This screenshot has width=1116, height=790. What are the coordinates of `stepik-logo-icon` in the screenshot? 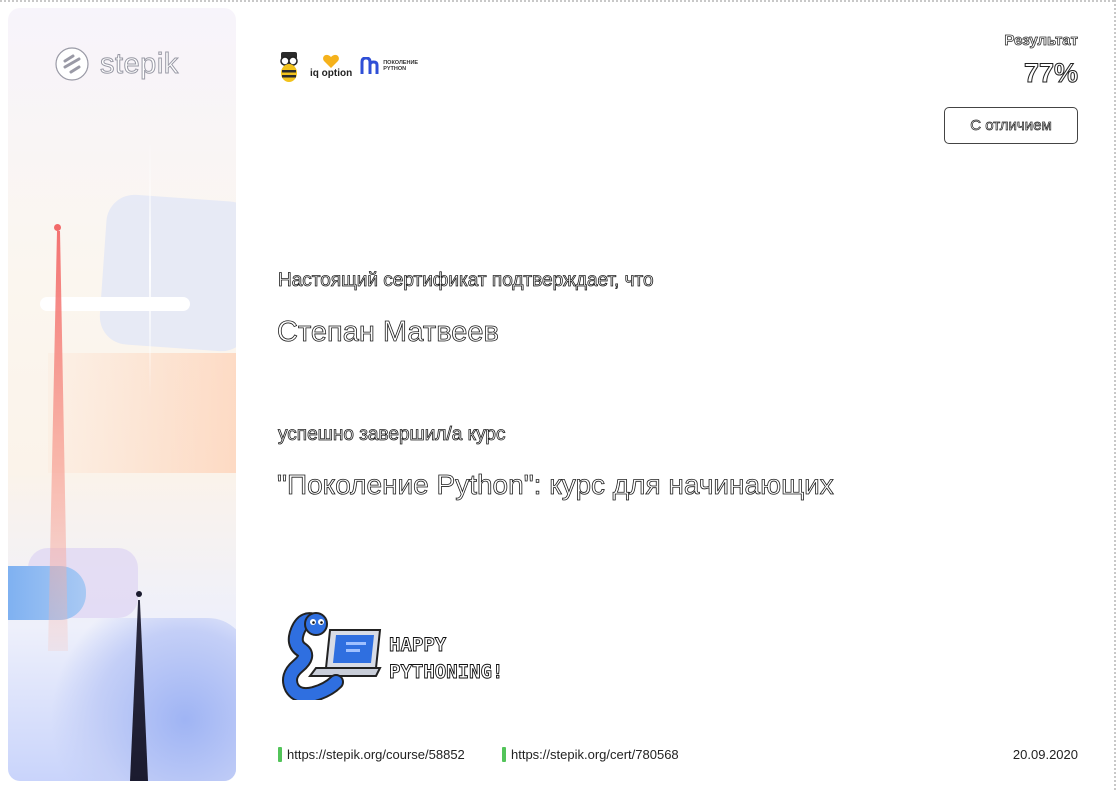 It's located at (72, 64).